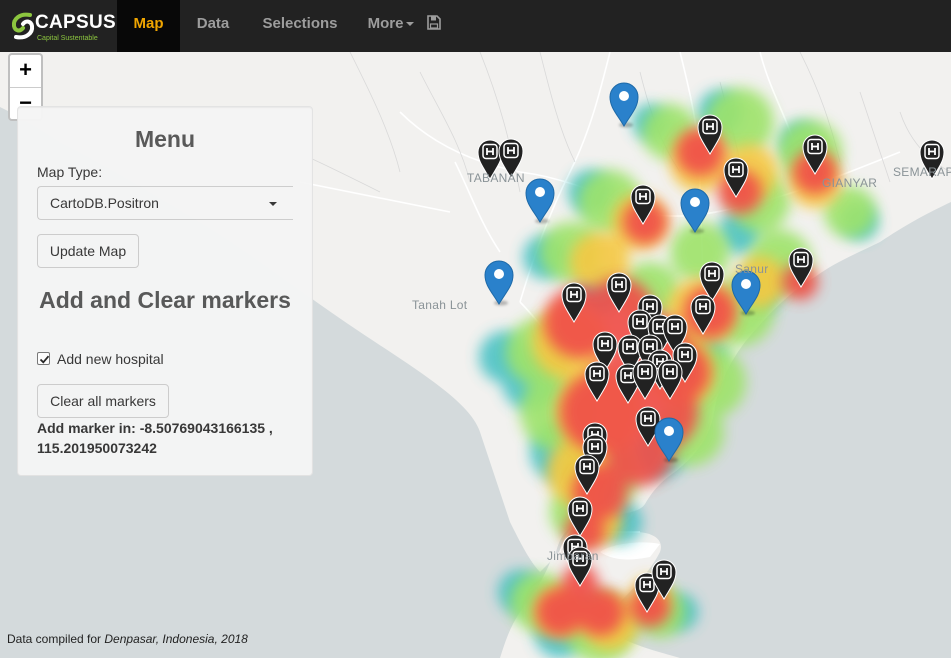  Describe the element at coordinates (573, 556) in the screenshot. I see `map-label-jimbaran: Jimbaran` at that location.